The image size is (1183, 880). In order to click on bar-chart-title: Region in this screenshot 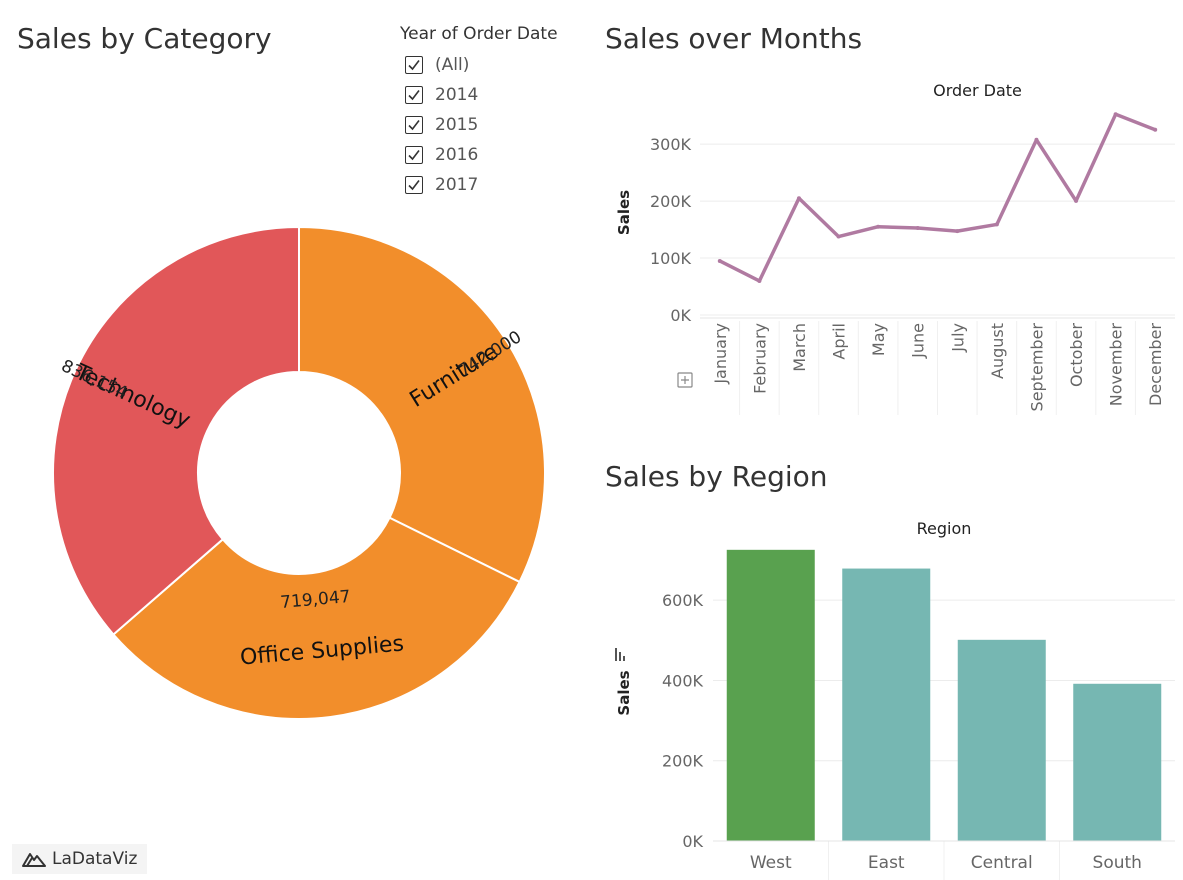, I will do `click(944, 528)`.